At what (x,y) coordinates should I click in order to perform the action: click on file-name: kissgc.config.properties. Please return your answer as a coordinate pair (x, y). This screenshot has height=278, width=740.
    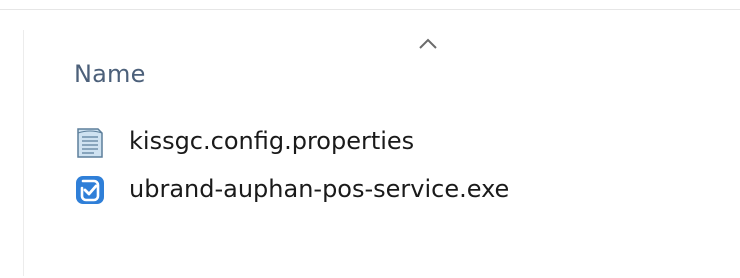
    Looking at the image, I should click on (272, 141).